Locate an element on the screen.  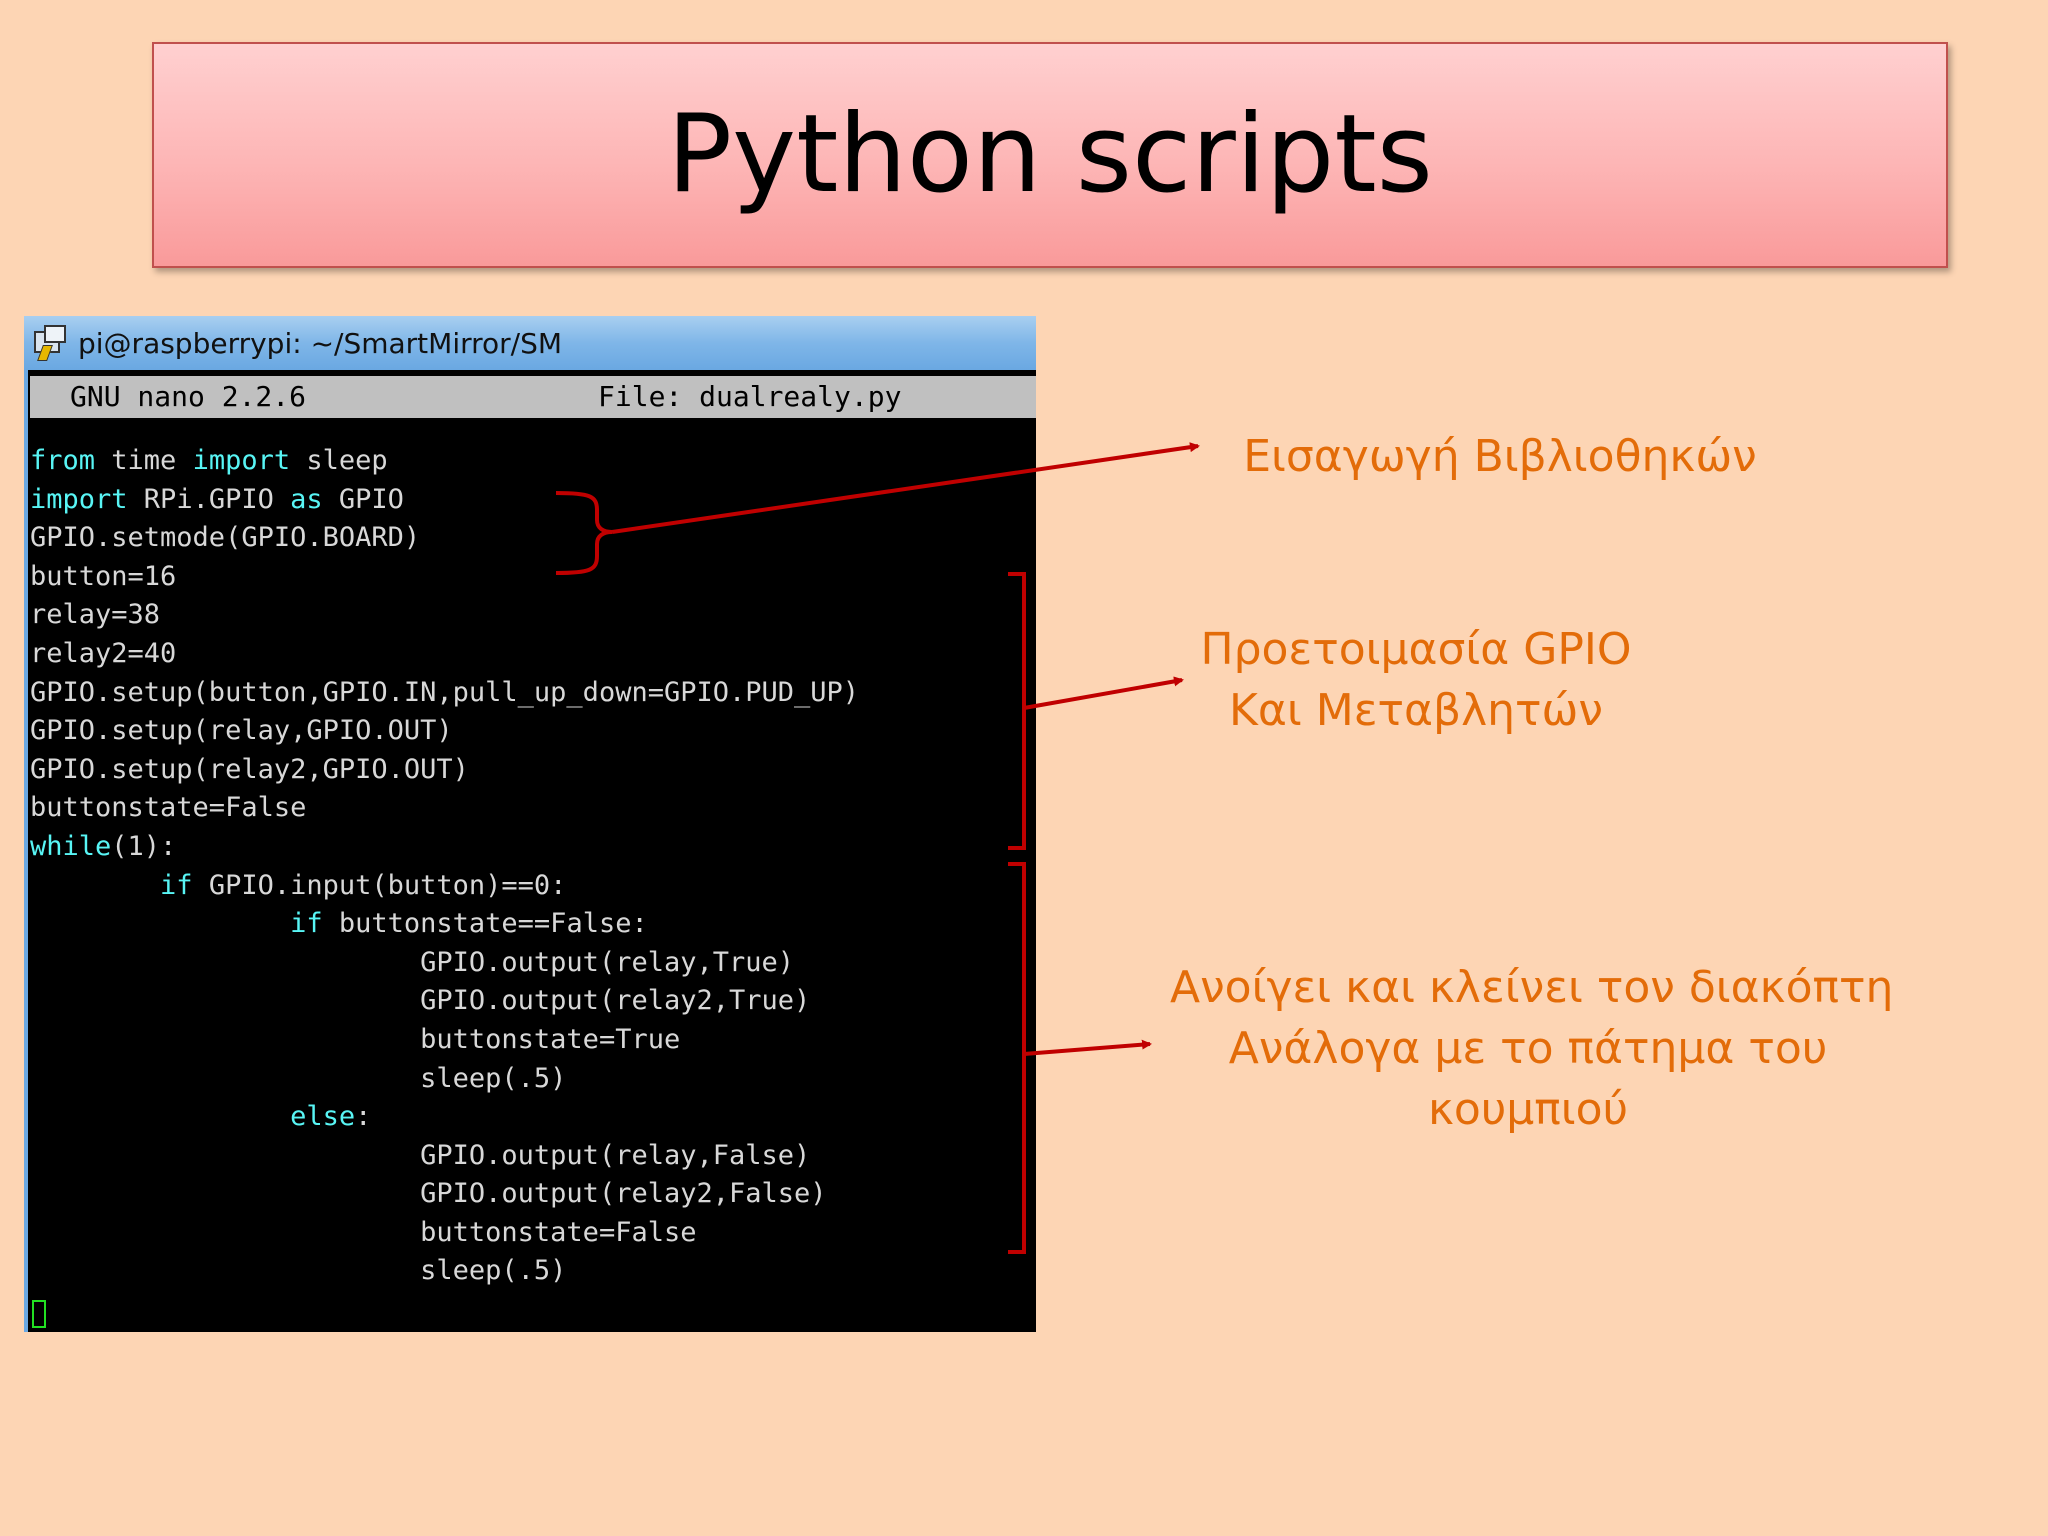
code-line: if GPIO.input(button)==0: is located at coordinates (533, 886).